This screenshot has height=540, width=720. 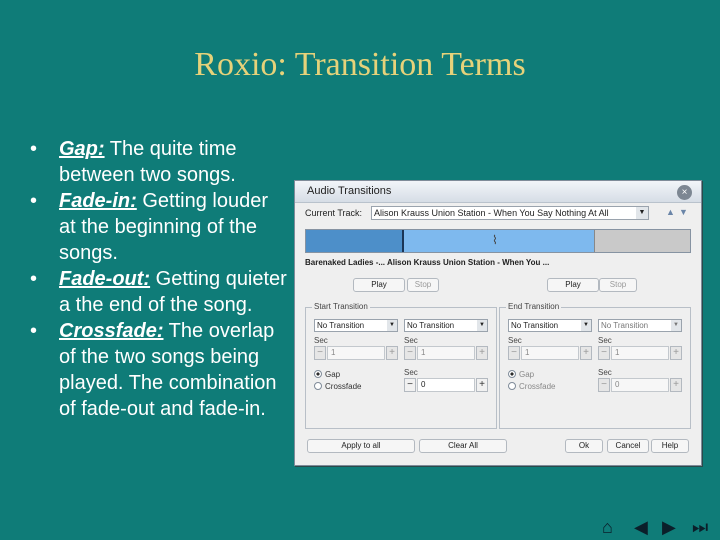 What do you see at coordinates (321, 340) in the screenshot?
I see `start-sec-label-1: Sec` at bounding box center [321, 340].